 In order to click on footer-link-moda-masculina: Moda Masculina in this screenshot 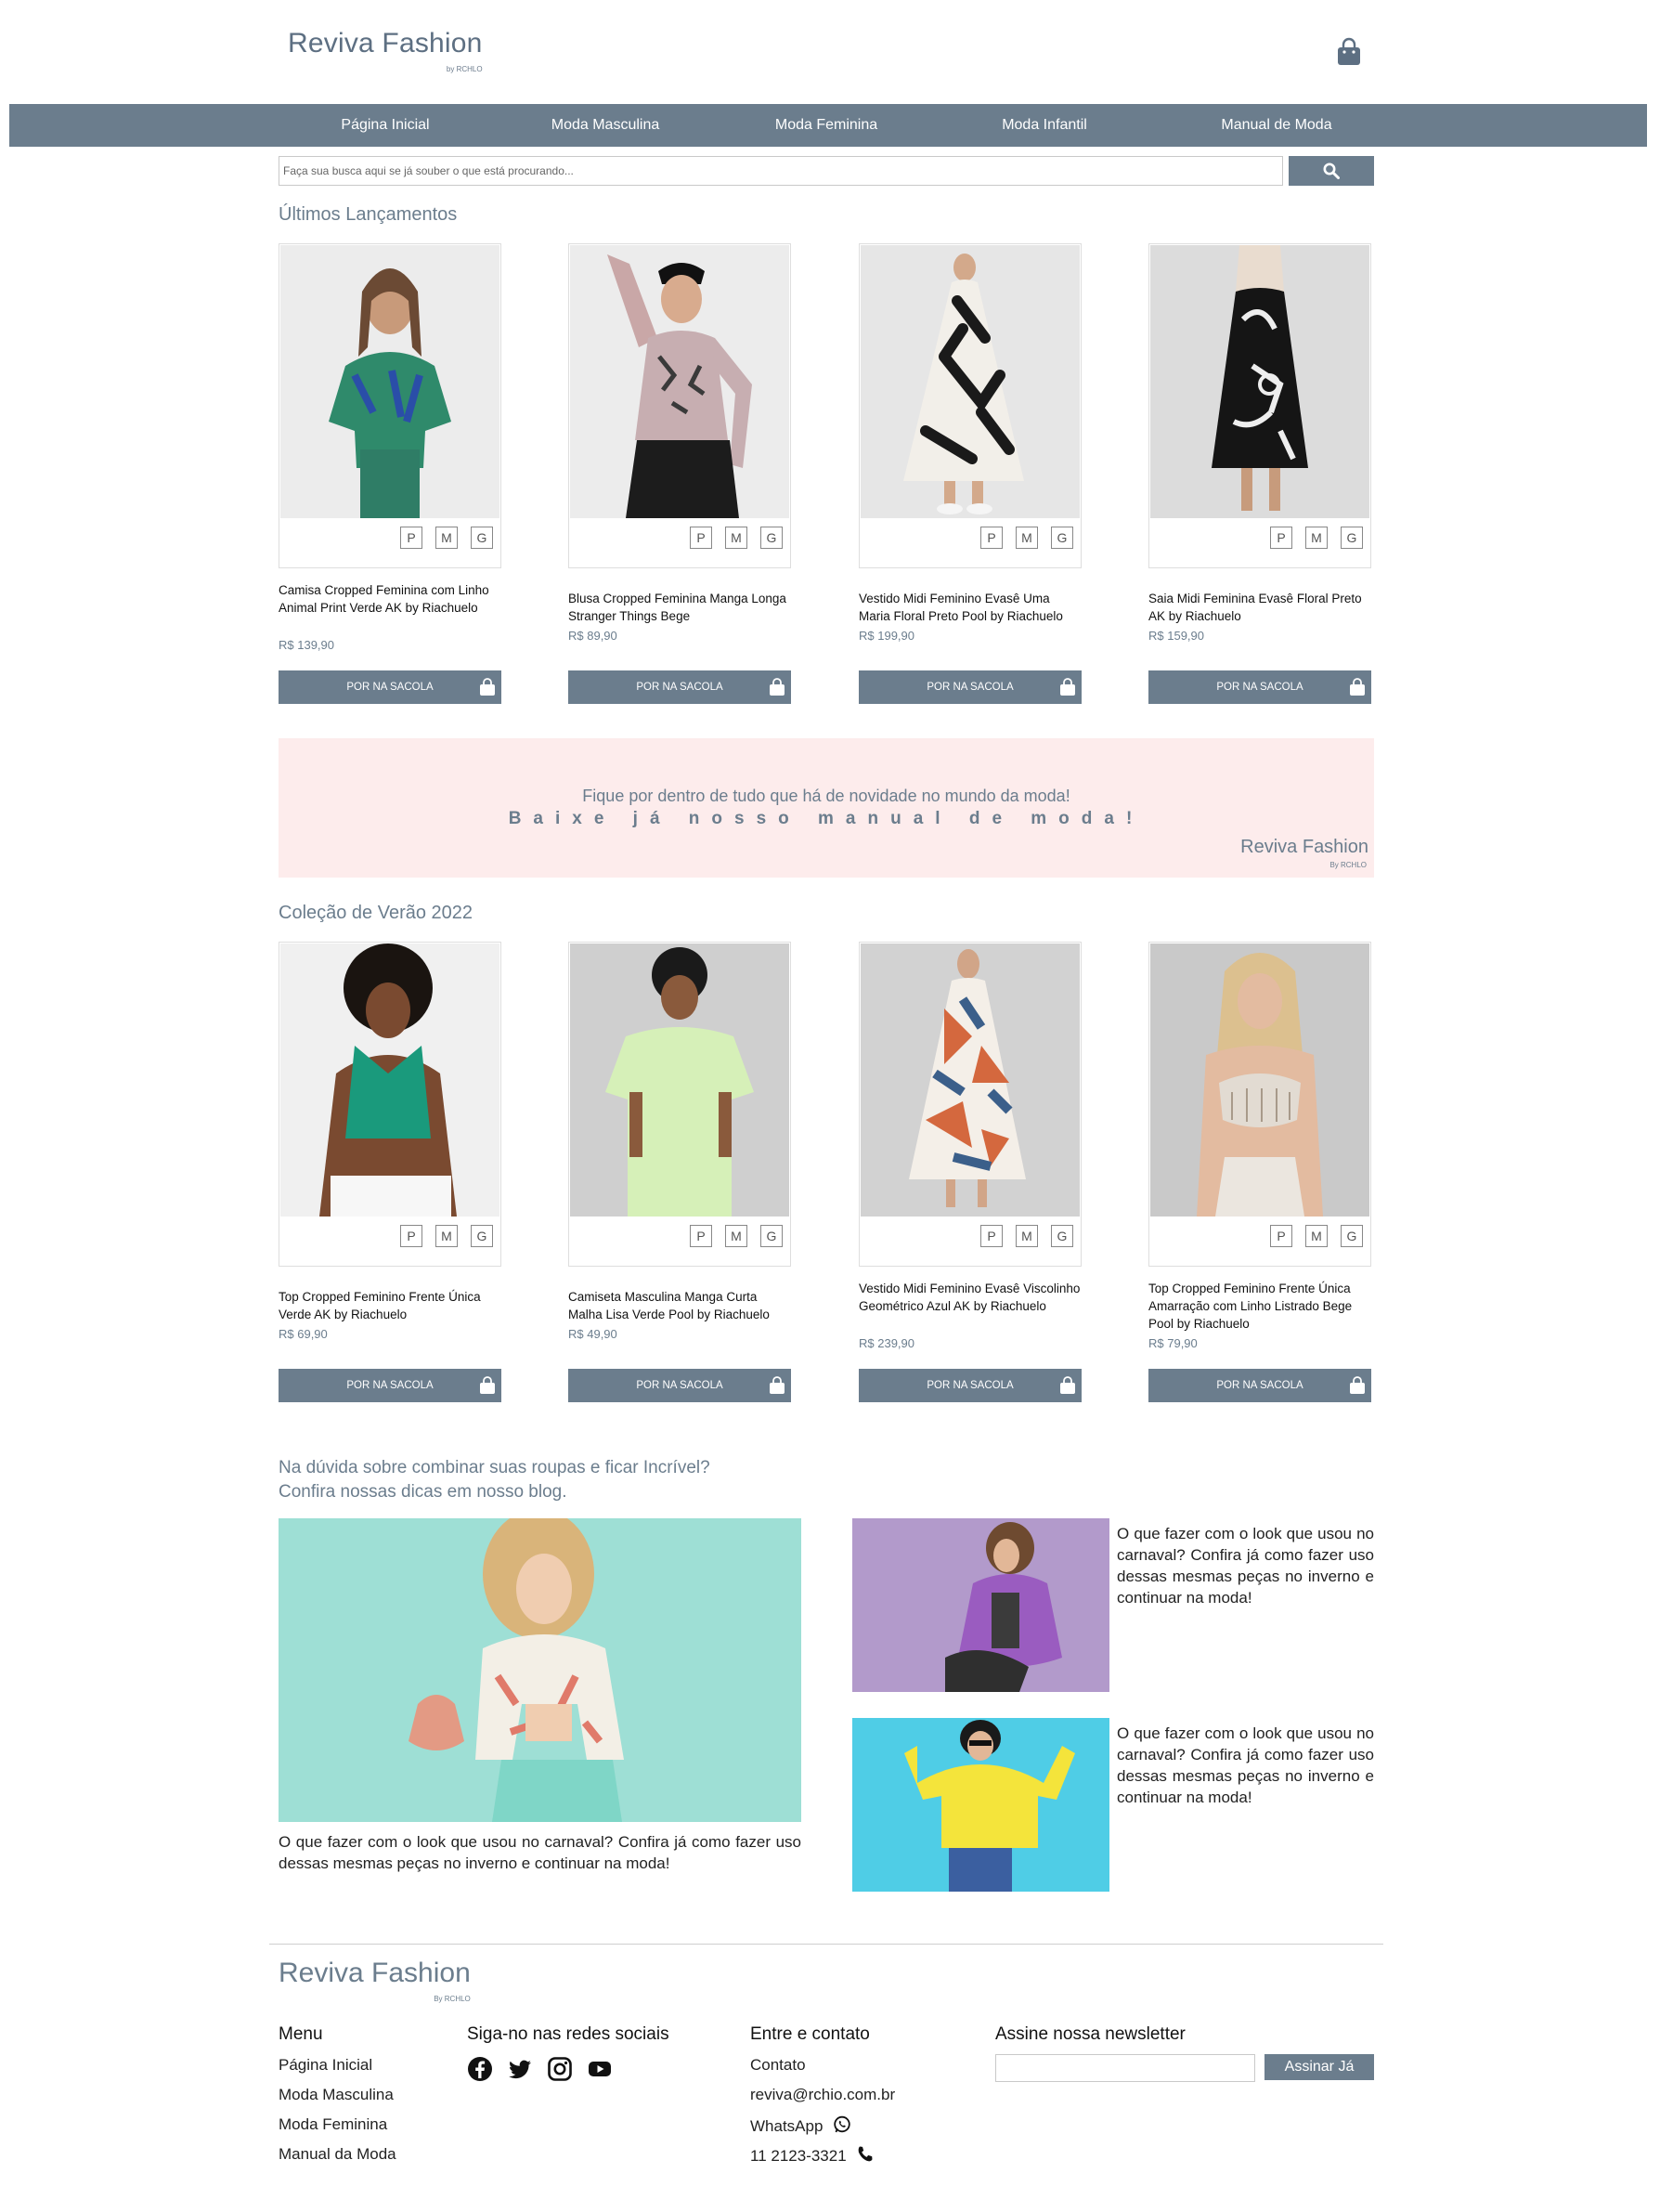, I will do `click(336, 2095)`.